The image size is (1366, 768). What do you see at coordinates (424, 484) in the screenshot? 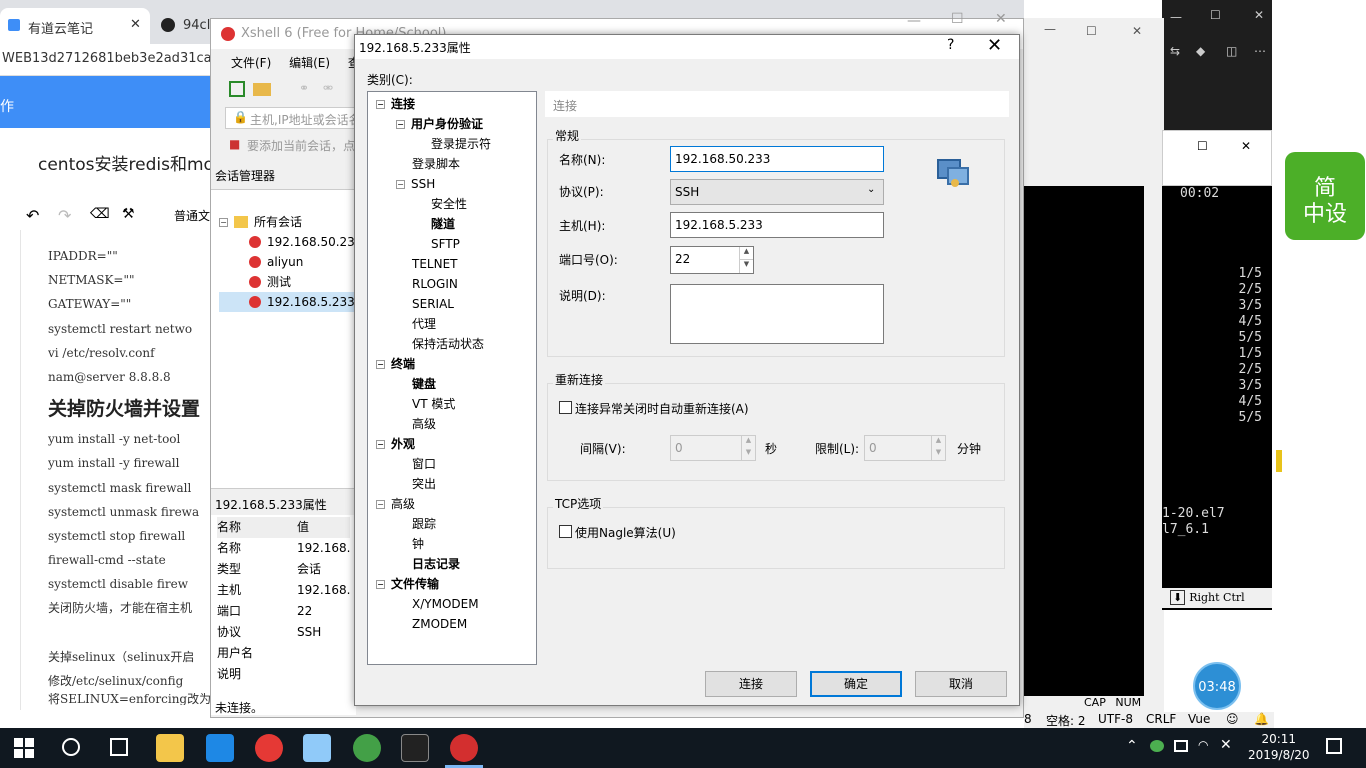
I see `tree-item-highlight: 突出` at bounding box center [424, 484].